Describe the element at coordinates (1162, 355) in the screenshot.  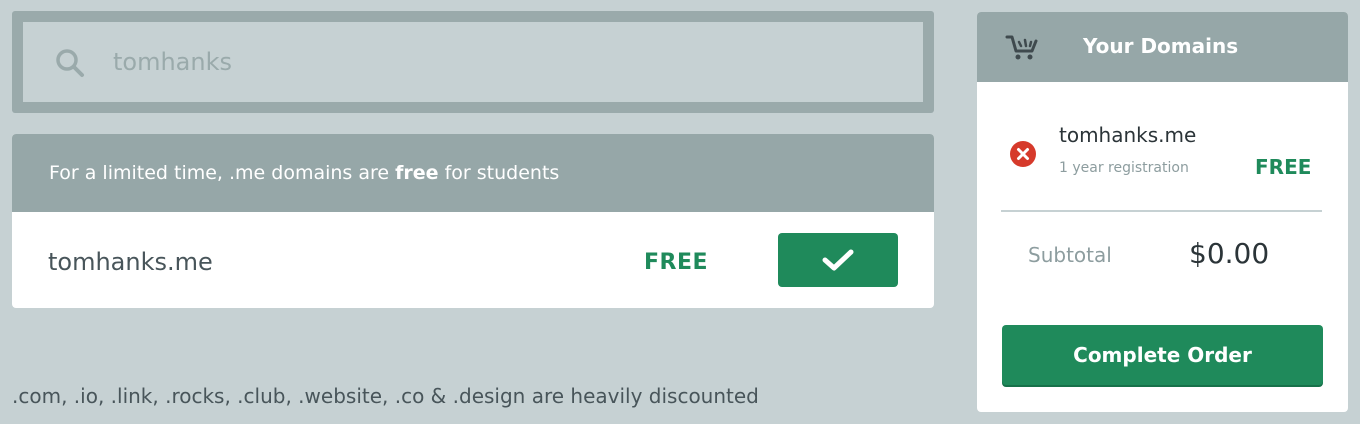
I see `complete-order-button: Complete Order` at that location.